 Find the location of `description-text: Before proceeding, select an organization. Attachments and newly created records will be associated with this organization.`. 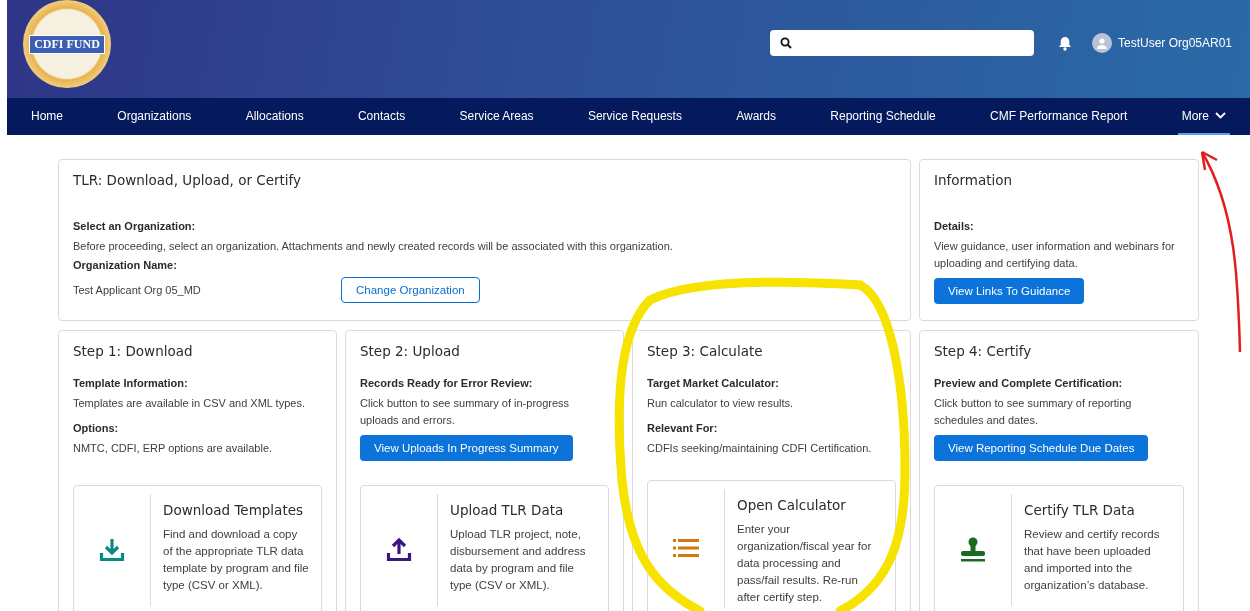

description-text: Before proceeding, select an organization. Attachments and newly created records will be associated with this organization. is located at coordinates (373, 246).